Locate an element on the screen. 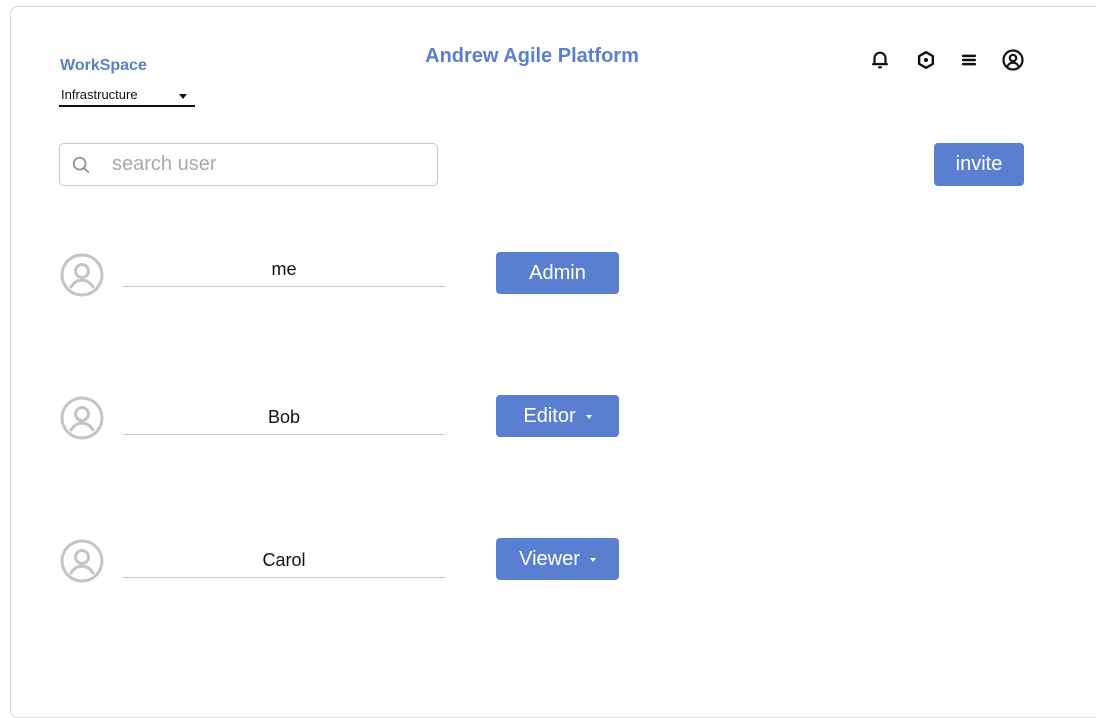 The image size is (1096, 718). invite-button: invite is located at coordinates (979, 164).